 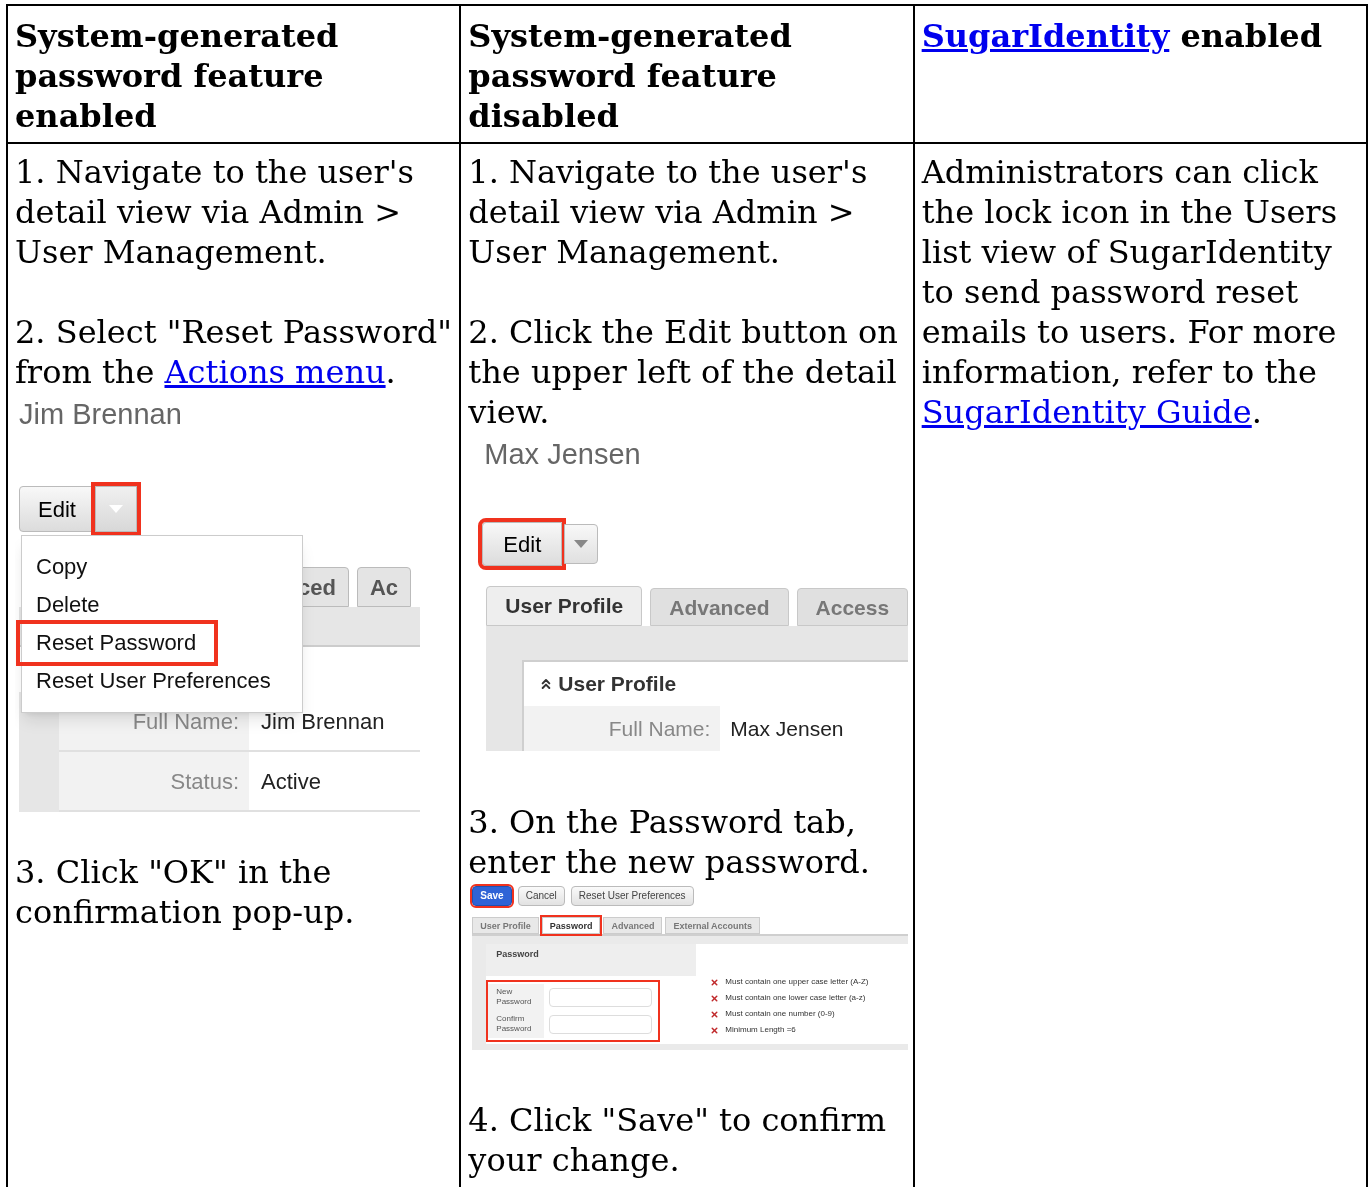 I want to click on tab: Advanced, so click(x=633, y=925).